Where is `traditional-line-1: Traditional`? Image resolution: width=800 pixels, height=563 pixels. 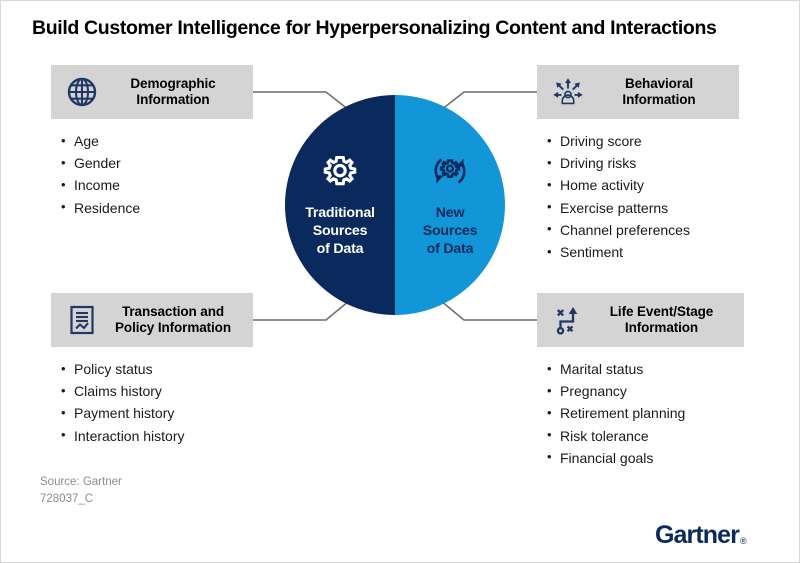
traditional-line-1: Traditional is located at coordinates (340, 213).